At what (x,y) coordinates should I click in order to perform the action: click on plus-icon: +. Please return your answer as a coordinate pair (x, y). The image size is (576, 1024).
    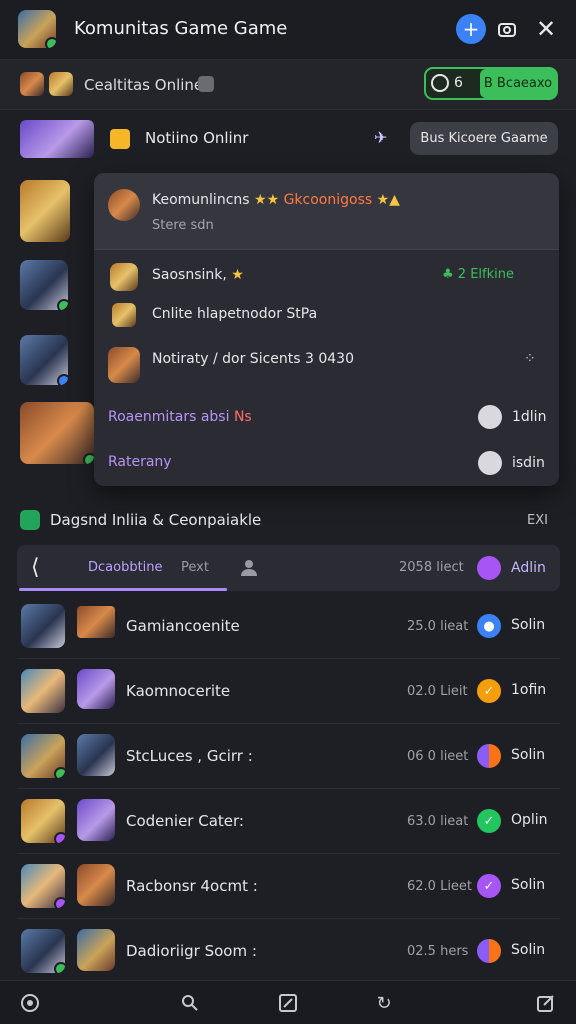
    Looking at the image, I should click on (471, 29).